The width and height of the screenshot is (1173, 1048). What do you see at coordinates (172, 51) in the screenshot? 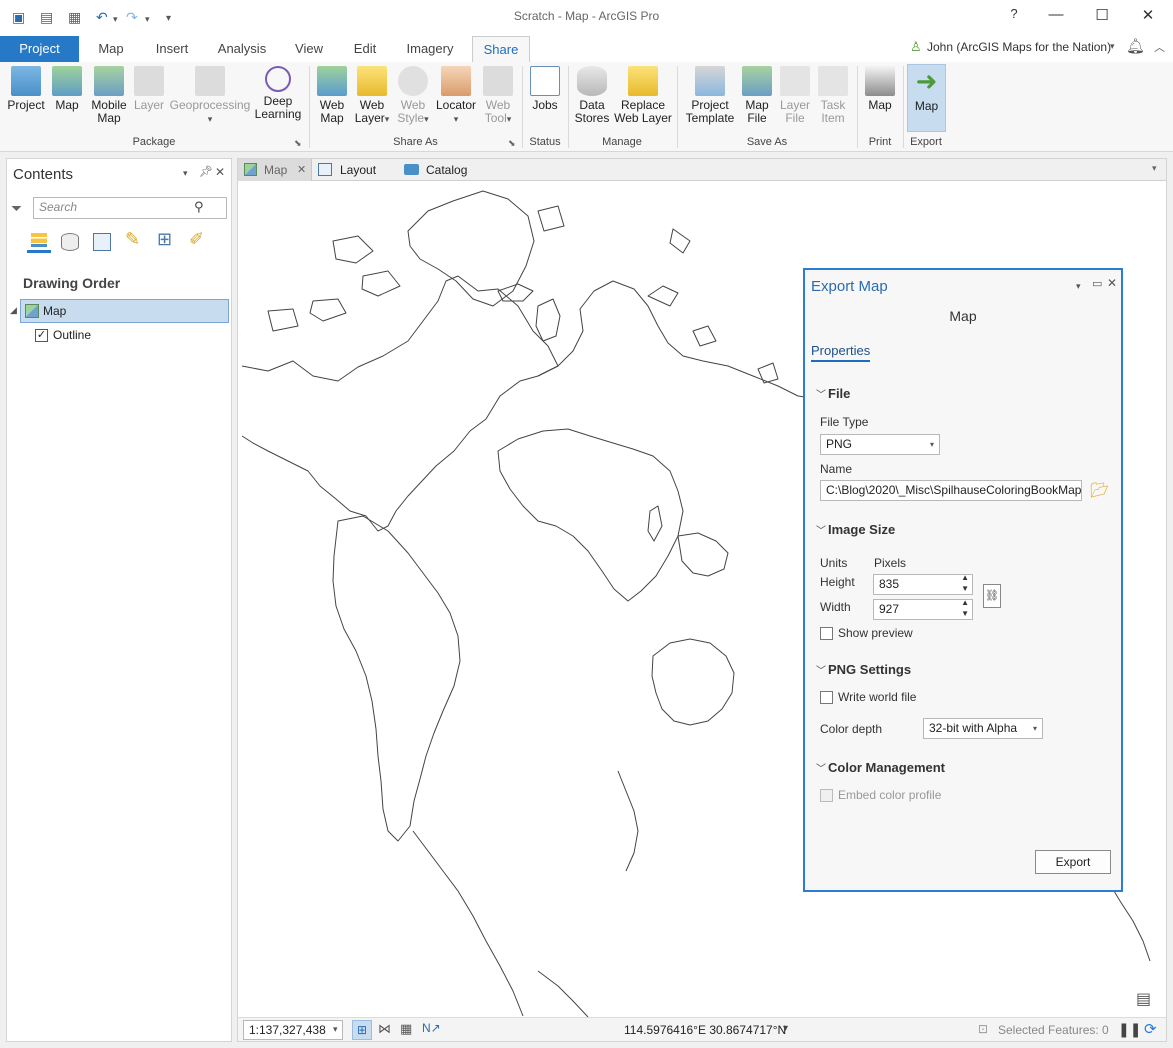
I see `tab-insert: Insert` at bounding box center [172, 51].